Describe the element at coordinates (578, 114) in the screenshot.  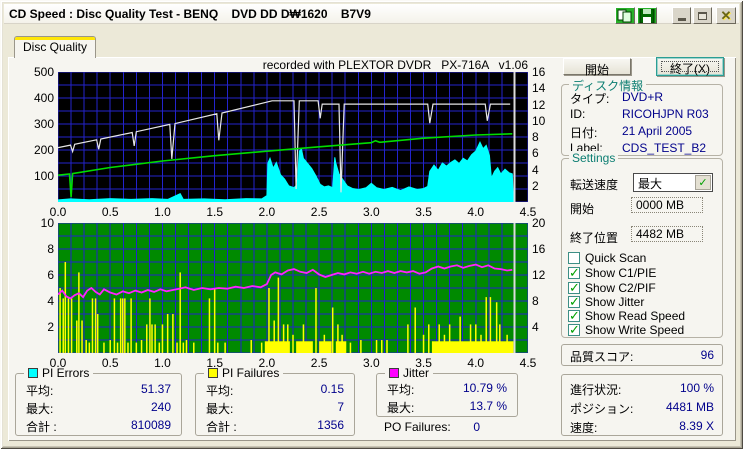
I see `disc-id-label: ID:` at that location.